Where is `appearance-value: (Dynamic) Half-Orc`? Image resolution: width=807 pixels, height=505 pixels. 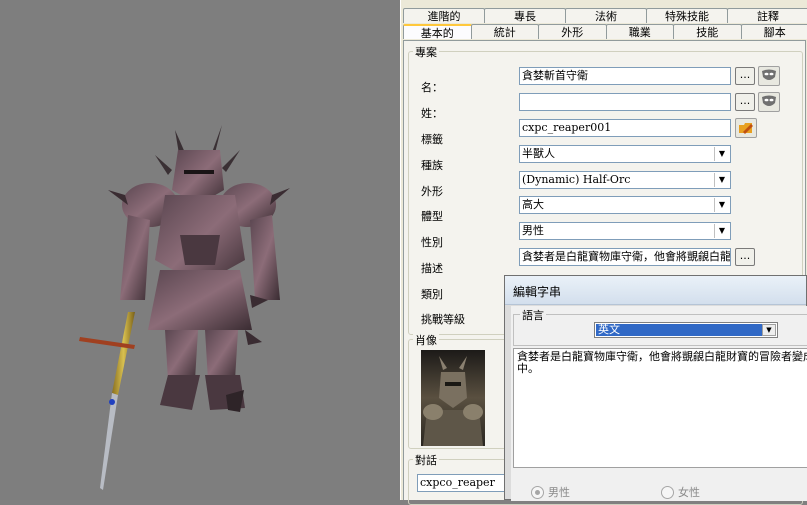 appearance-value: (Dynamic) Half-Orc is located at coordinates (576, 179).